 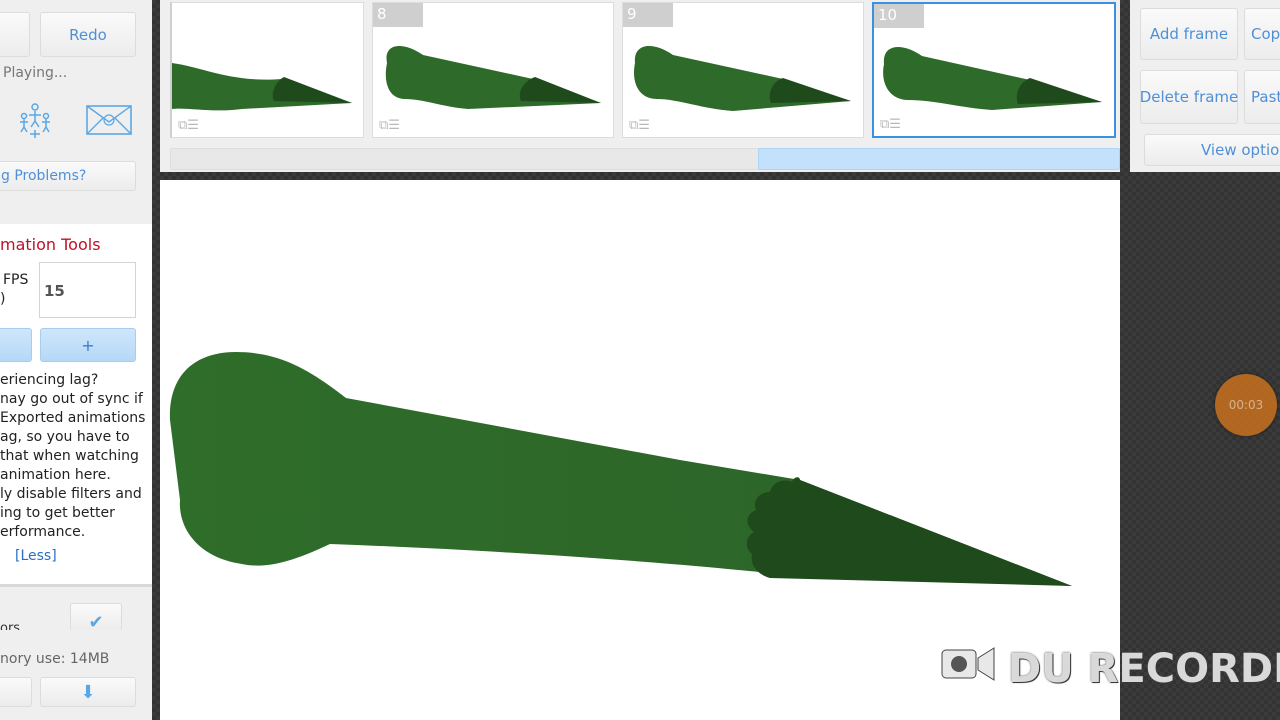 I want to click on partial-label: ors, so click(x=10, y=625).